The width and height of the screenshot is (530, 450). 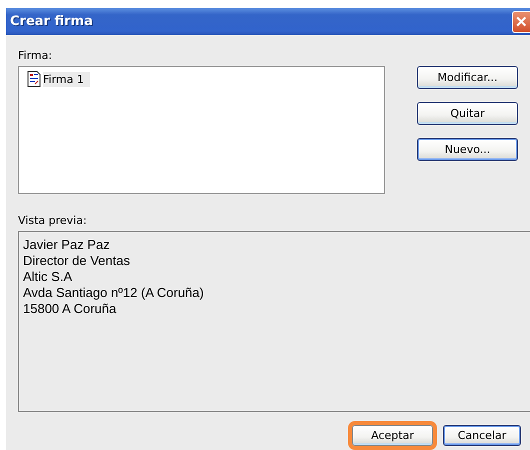 What do you see at coordinates (51, 21) in the screenshot?
I see `window-title: Crear firma` at bounding box center [51, 21].